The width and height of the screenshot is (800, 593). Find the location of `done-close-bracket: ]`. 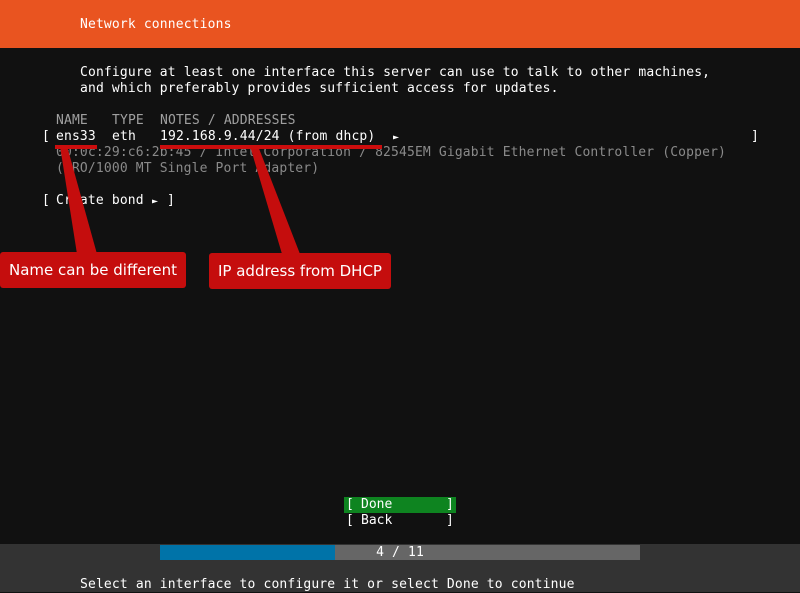

done-close-bracket: ] is located at coordinates (450, 504).